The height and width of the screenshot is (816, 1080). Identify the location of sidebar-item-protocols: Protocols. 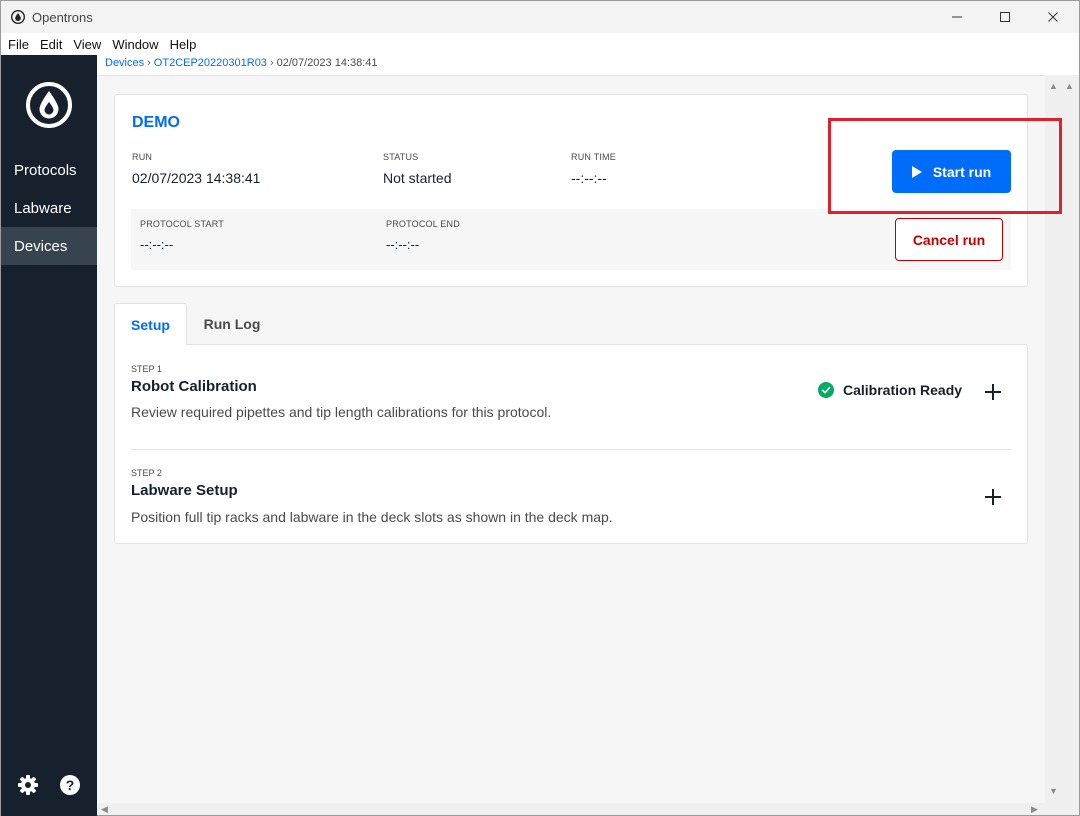
(49, 170).